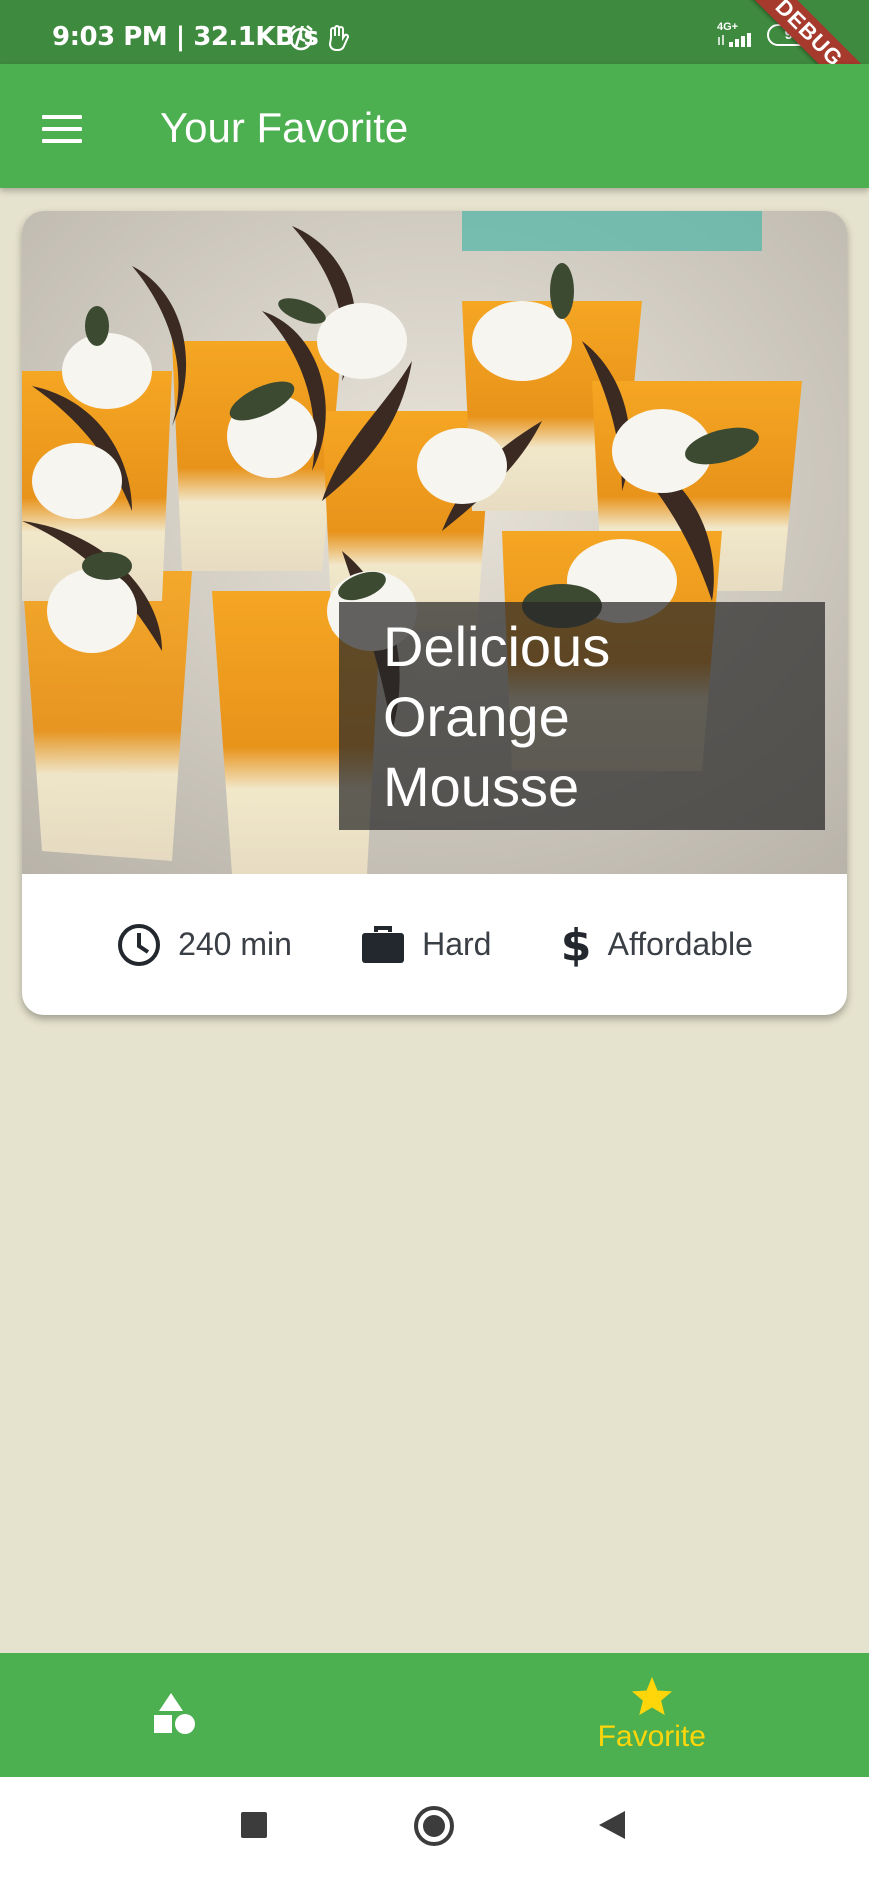 This screenshot has height=1883, width=869. I want to click on page-title: Your Favorite, so click(284, 127).